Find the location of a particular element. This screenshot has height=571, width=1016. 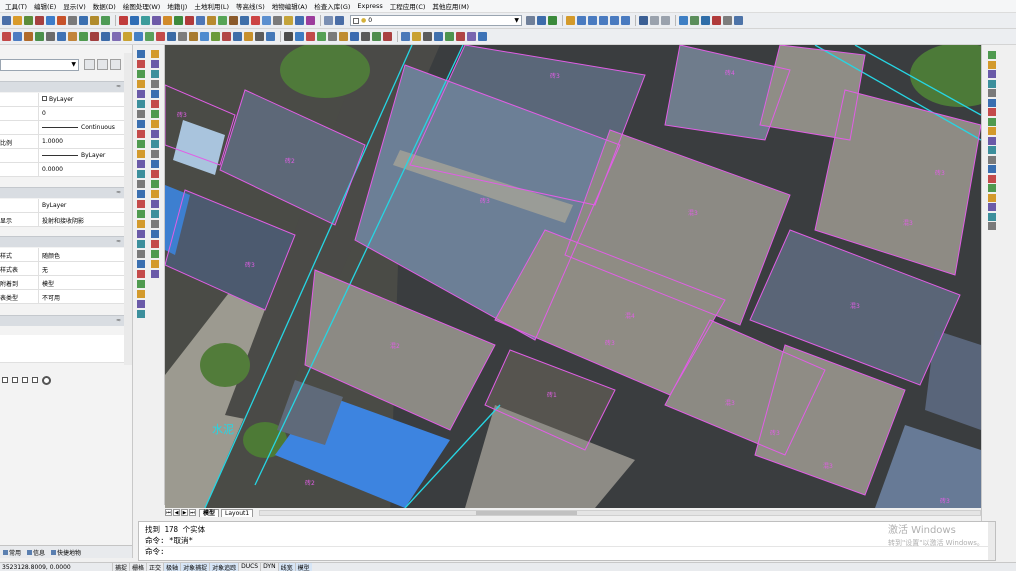

point-icon is located at coordinates (123, 20).